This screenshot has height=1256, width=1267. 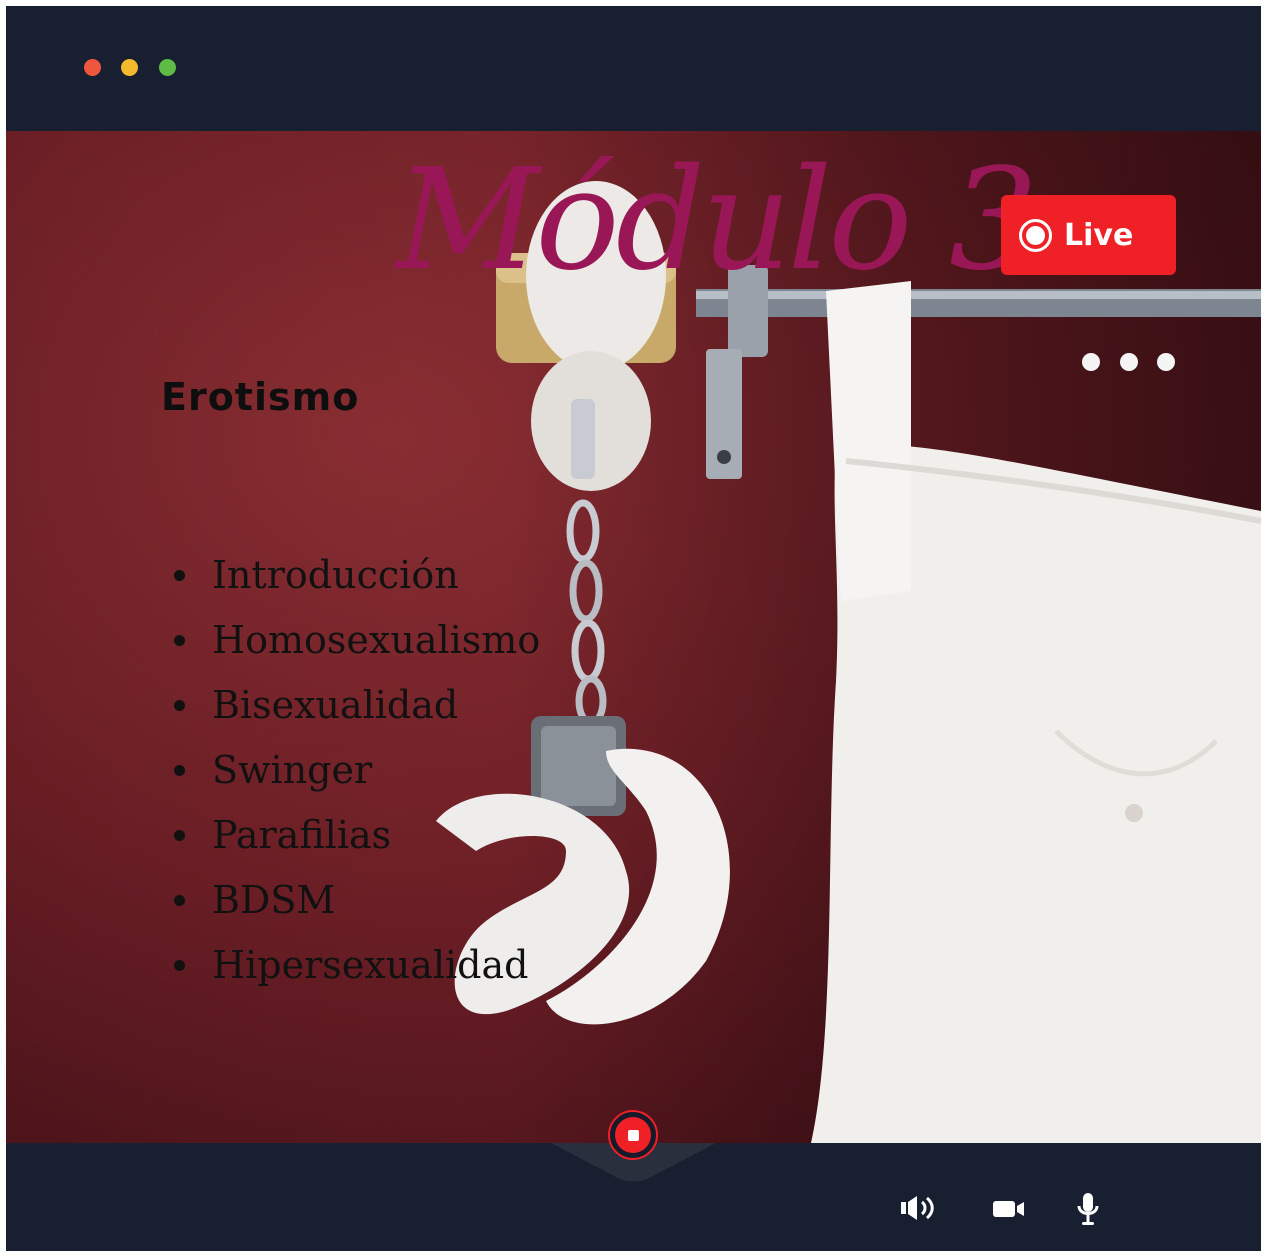 I want to click on module-subtitle: Erotismo, so click(x=260, y=397).